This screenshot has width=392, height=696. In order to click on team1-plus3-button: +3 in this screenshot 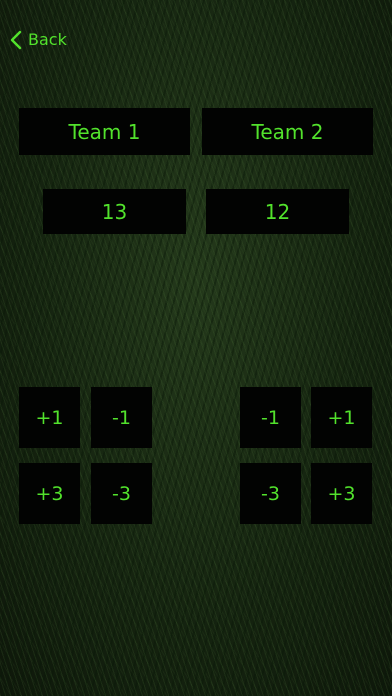, I will do `click(49, 493)`.